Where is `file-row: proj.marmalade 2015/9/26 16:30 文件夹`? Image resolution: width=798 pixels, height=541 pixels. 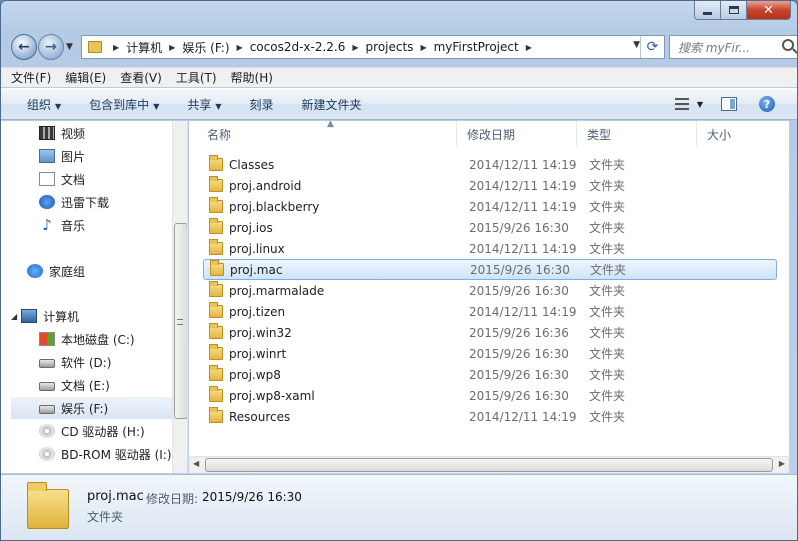
file-row: proj.marmalade 2015/9/26 16:30 文件夹 is located at coordinates (490, 290).